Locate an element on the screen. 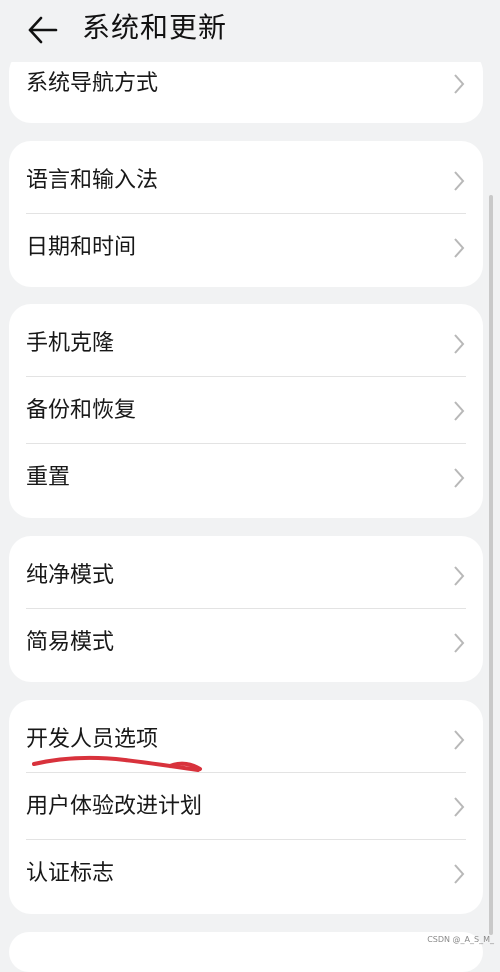 The height and width of the screenshot is (972, 500). app-header: 系统和更新 is located at coordinates (250, 31).